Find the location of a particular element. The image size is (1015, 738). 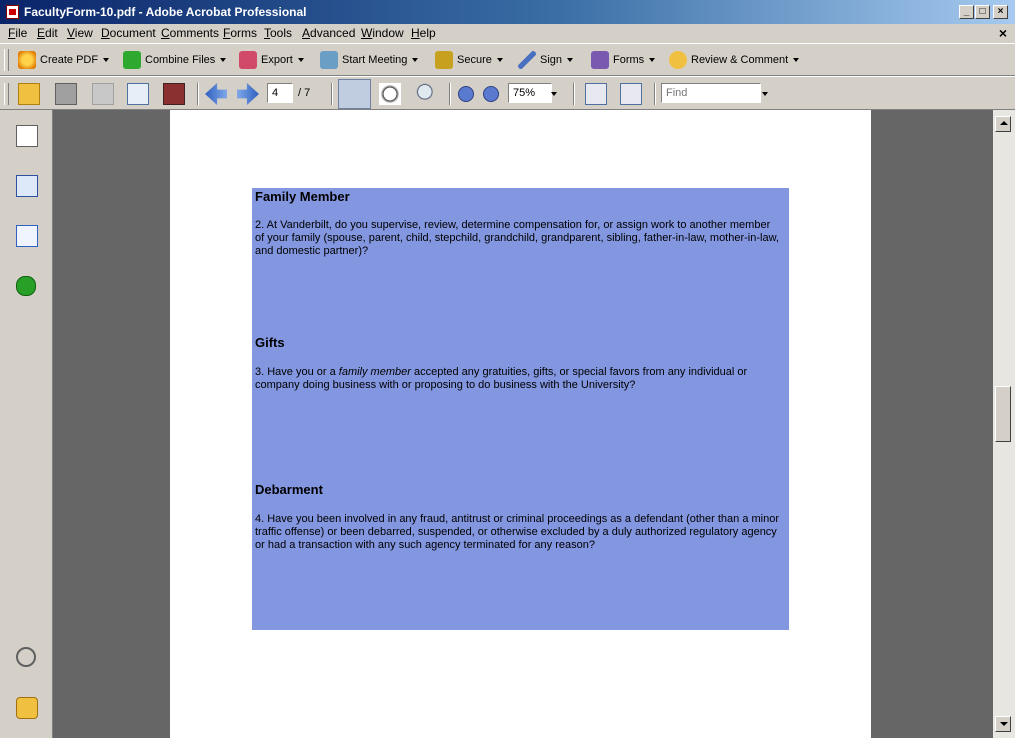

fit-page-icon is located at coordinates (631, 94).